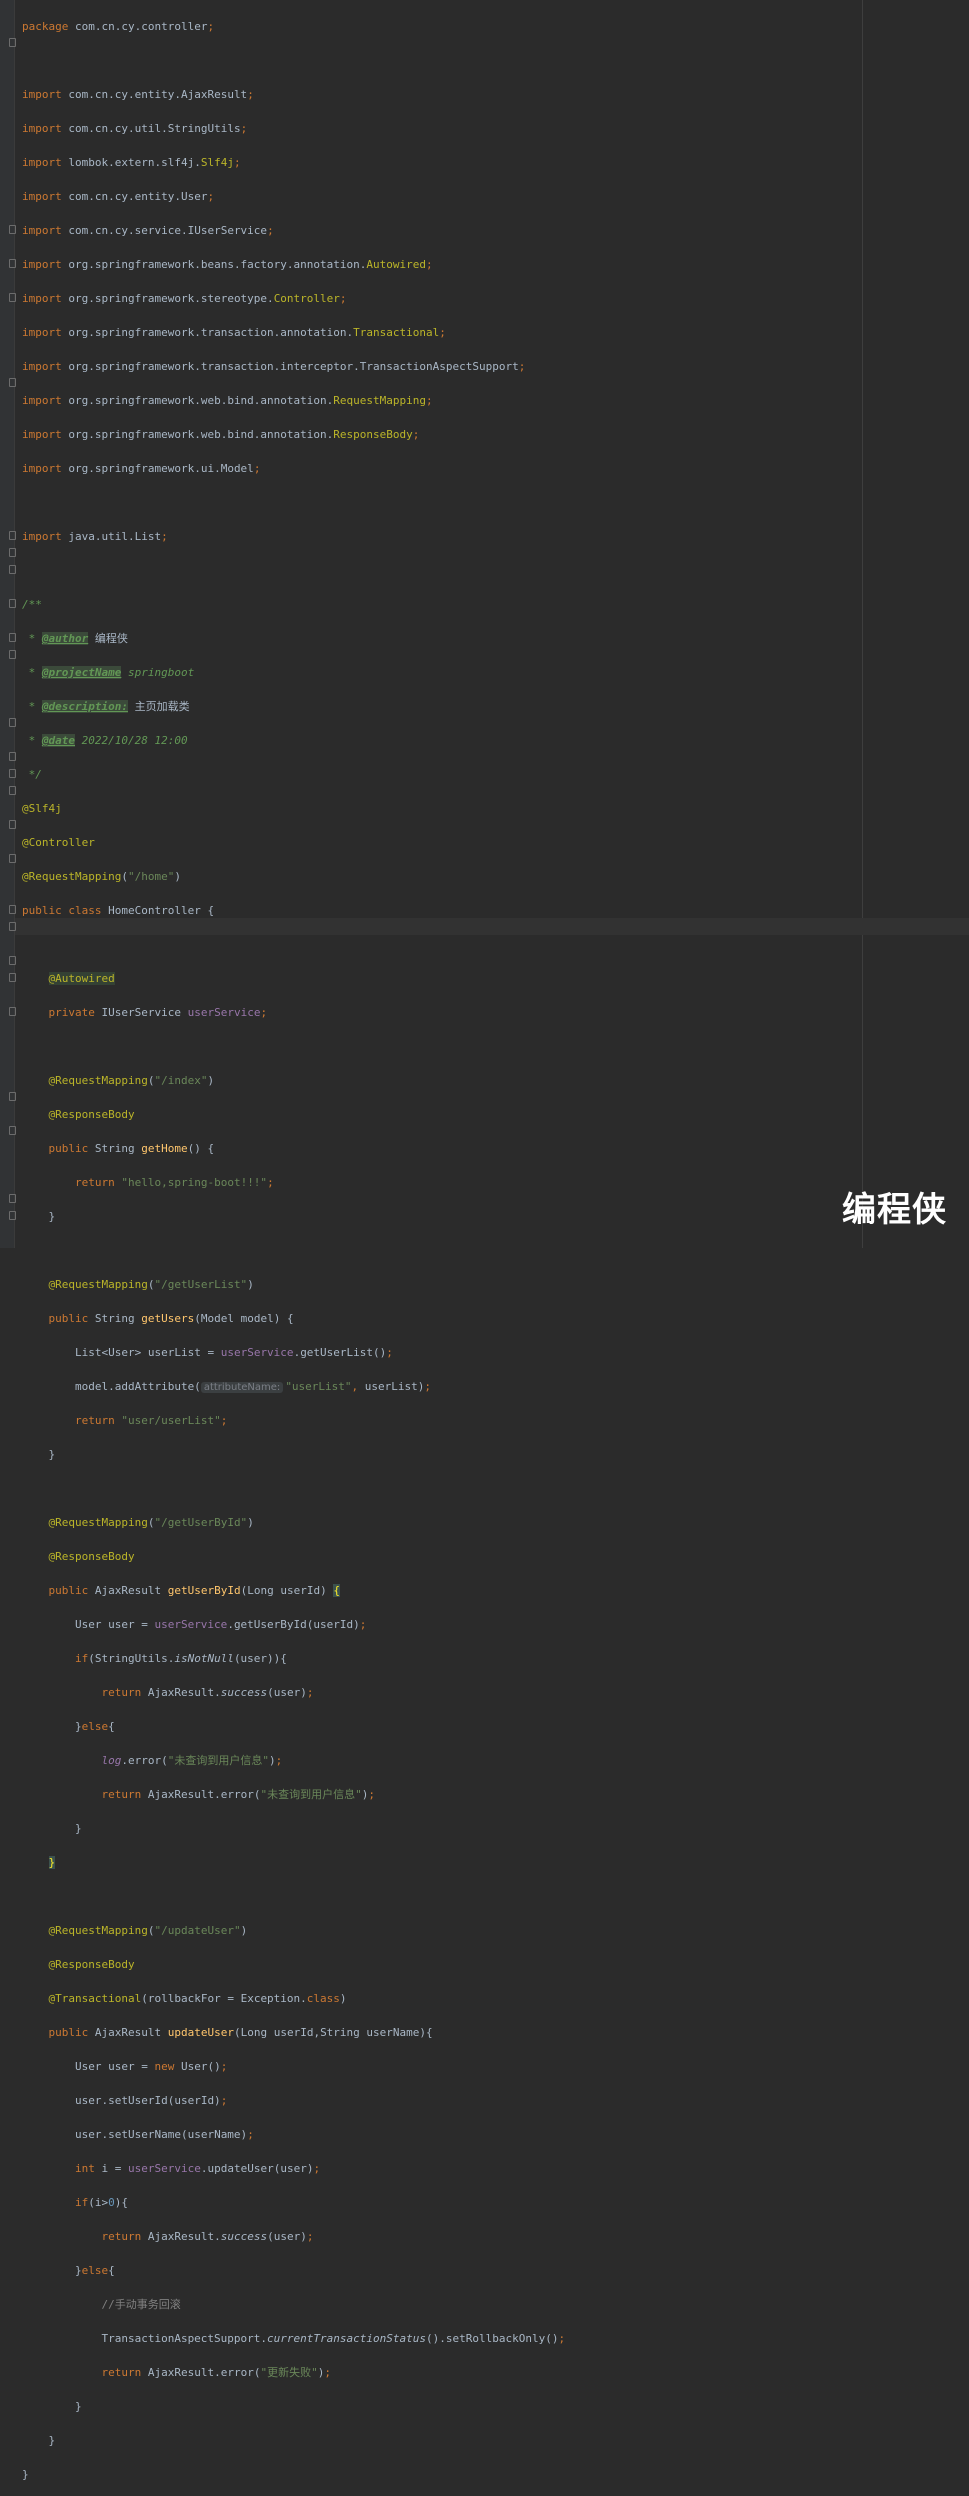 This screenshot has height=2496, width=969. I want to click on parameter-hint: attributeName:, so click(242, 1387).